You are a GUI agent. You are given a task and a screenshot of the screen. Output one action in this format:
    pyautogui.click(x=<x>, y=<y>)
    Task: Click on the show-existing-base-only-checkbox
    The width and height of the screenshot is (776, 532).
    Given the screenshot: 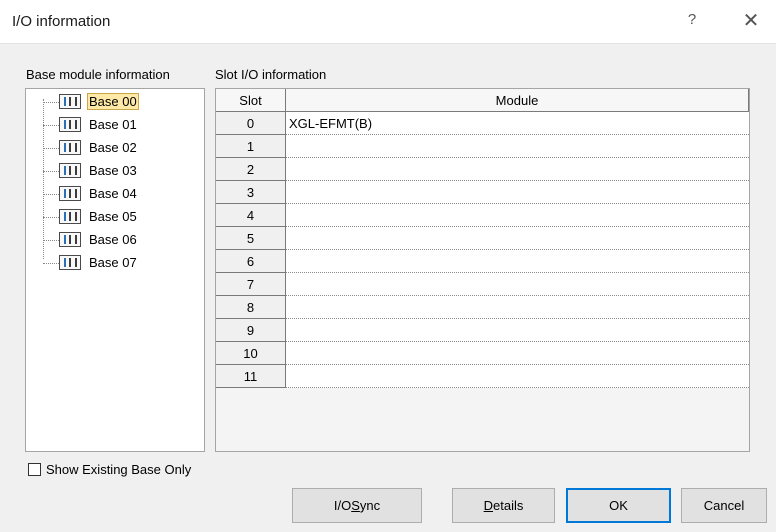 What is the action you would take?
    pyautogui.click(x=34, y=469)
    